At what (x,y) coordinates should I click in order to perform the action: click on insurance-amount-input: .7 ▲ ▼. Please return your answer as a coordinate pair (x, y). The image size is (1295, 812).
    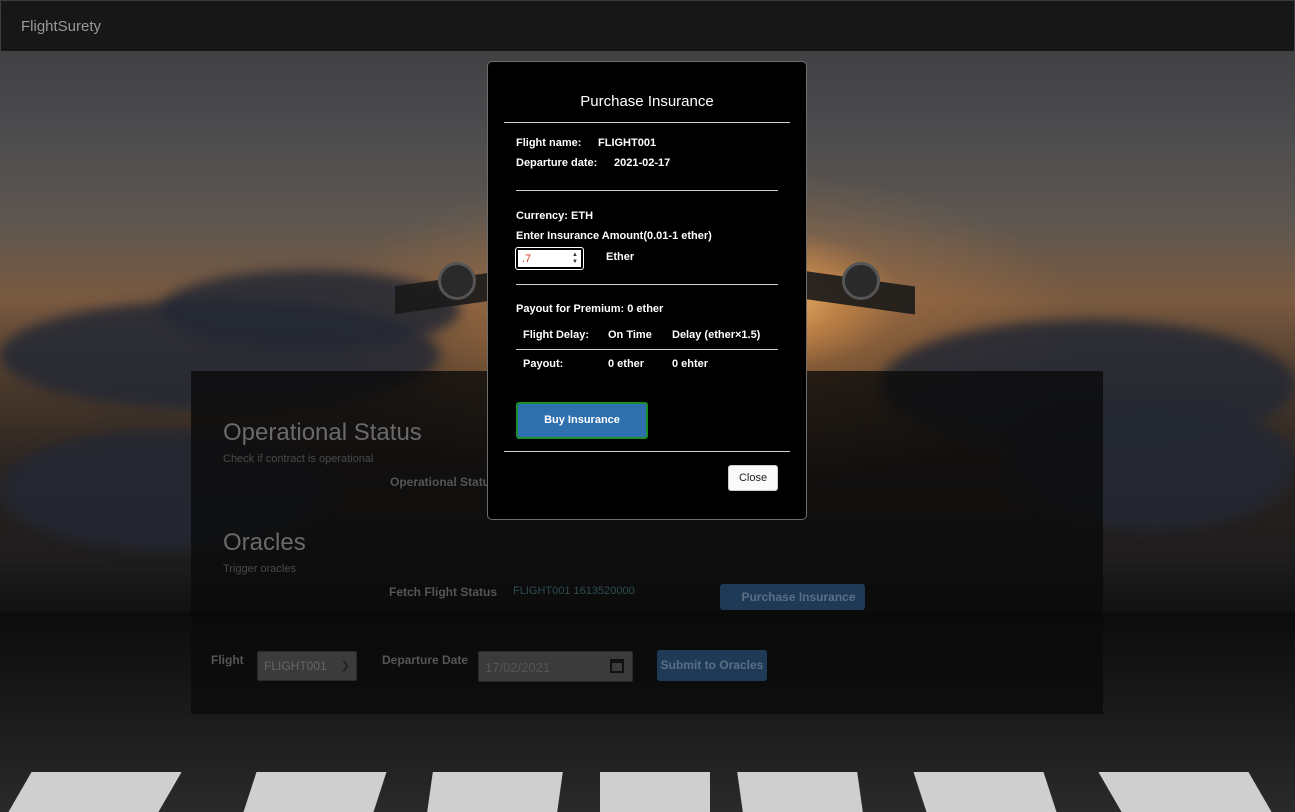
    Looking at the image, I should click on (549, 258).